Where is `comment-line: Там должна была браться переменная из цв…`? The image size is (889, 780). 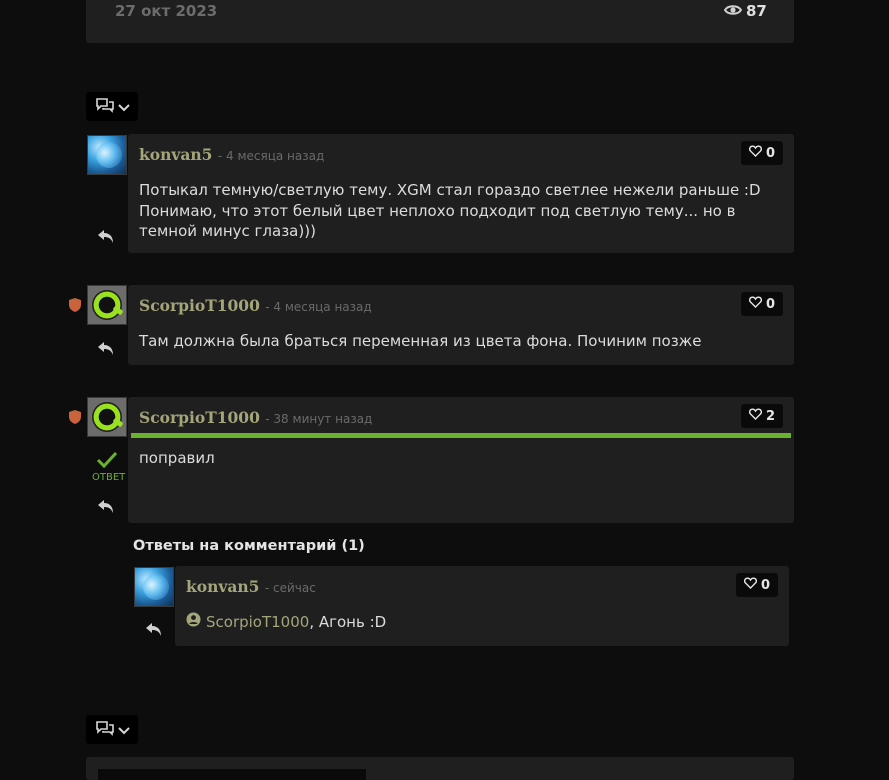
comment-line: Там должна была браться переменная из цв… is located at coordinates (420, 341).